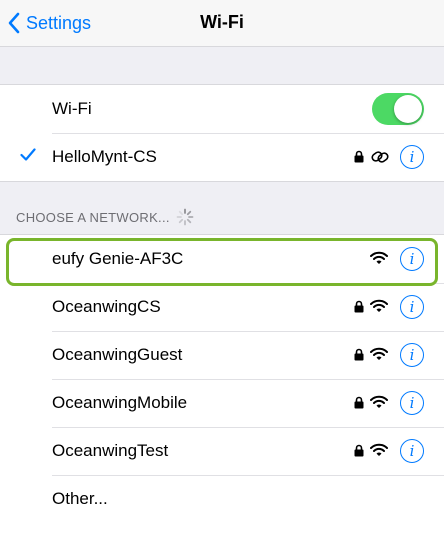 Image resolution: width=444 pixels, height=535 pixels. I want to click on network-name: OceanwingGuest, so click(117, 354).